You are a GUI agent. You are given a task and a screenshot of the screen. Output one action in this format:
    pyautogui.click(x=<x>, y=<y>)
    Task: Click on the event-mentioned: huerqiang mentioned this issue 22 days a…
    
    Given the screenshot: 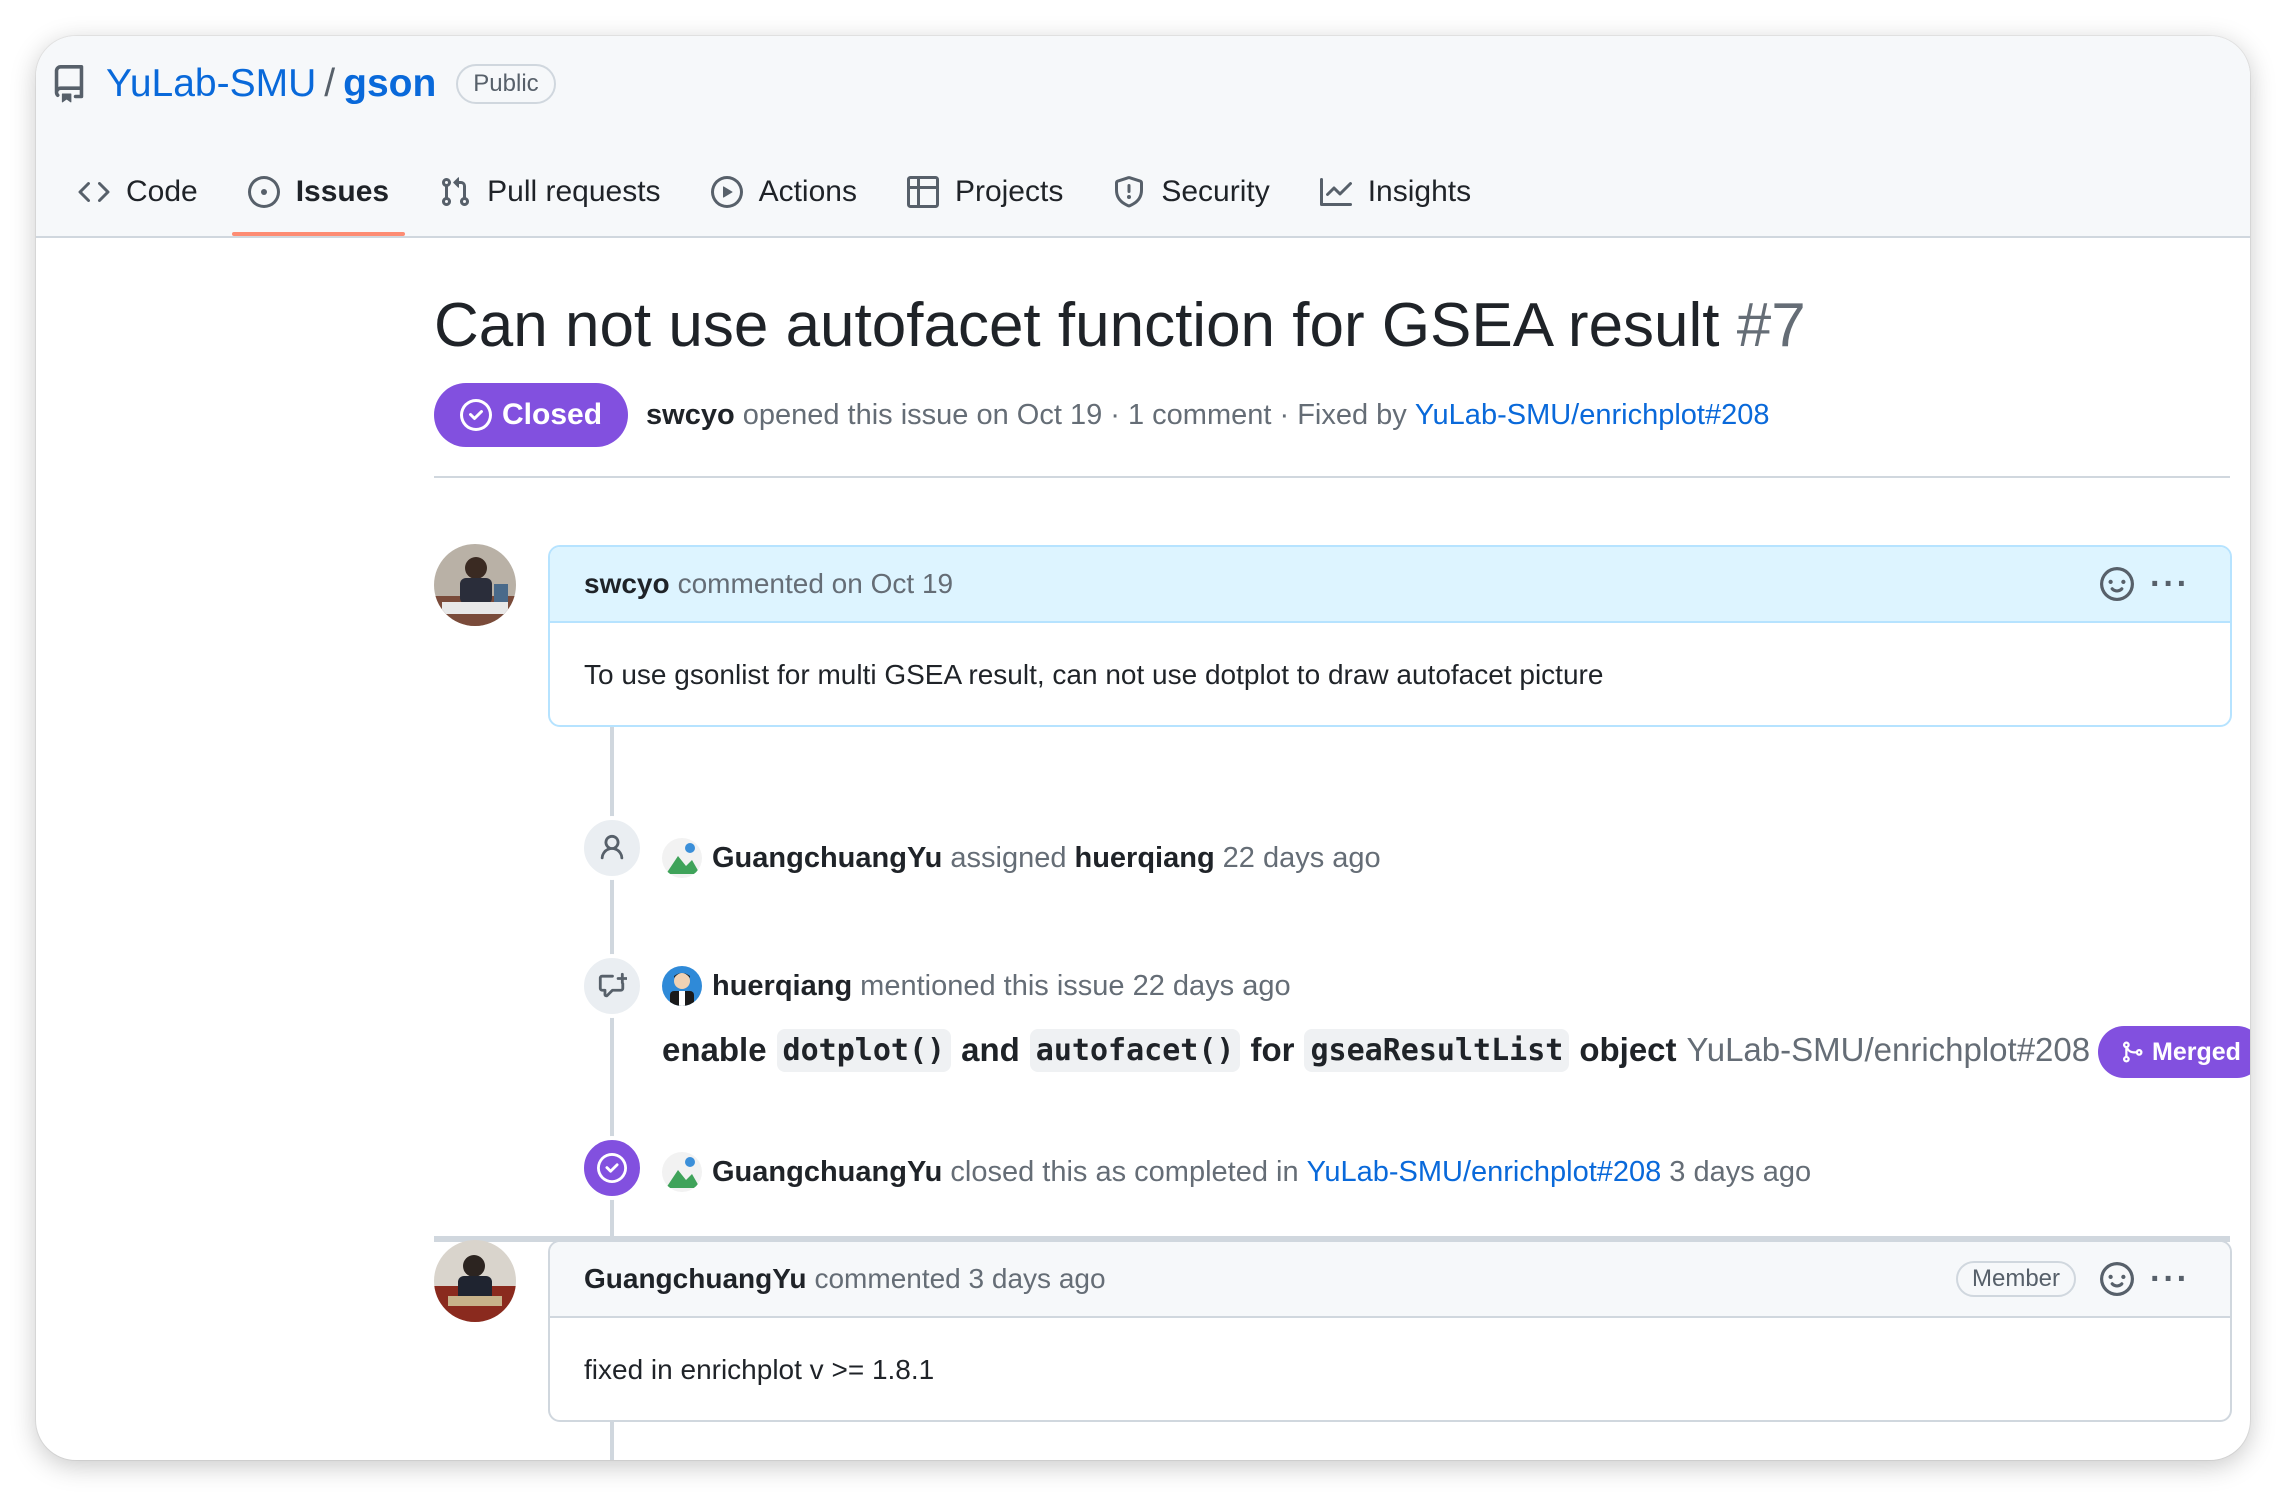 What is the action you would take?
    pyautogui.click(x=976, y=986)
    